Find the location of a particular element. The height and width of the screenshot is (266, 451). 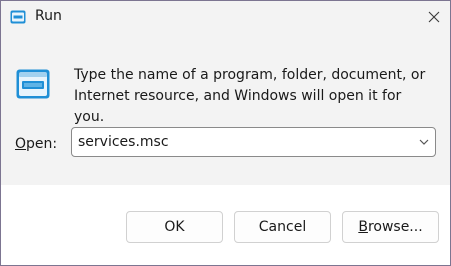

browse-mnemonic: B is located at coordinates (363, 227).